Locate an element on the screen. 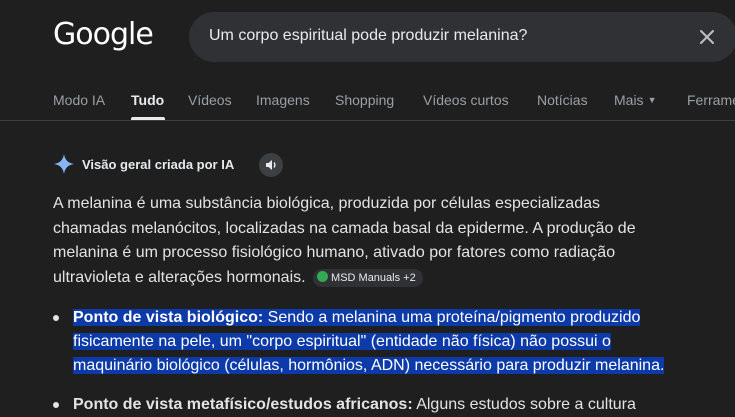 This screenshot has width=735, height=417. bullet-text: Alguns estudos sobre a cultura is located at coordinates (524, 404).